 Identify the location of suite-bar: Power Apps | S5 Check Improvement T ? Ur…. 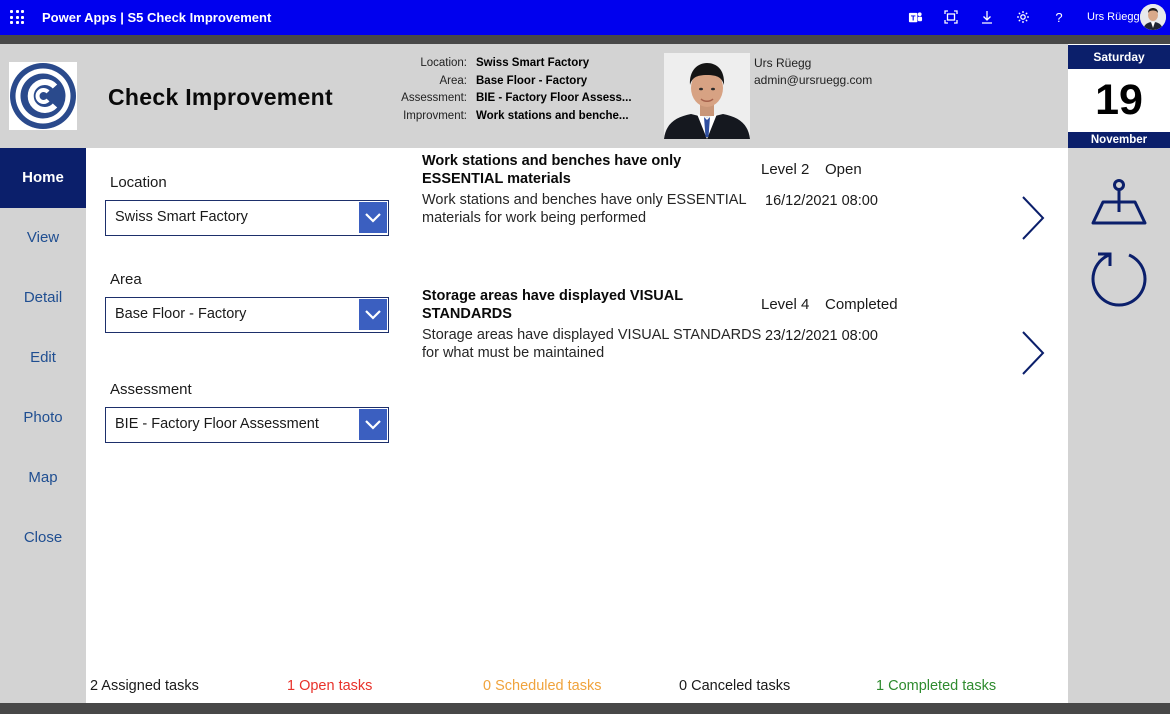
(585, 17).